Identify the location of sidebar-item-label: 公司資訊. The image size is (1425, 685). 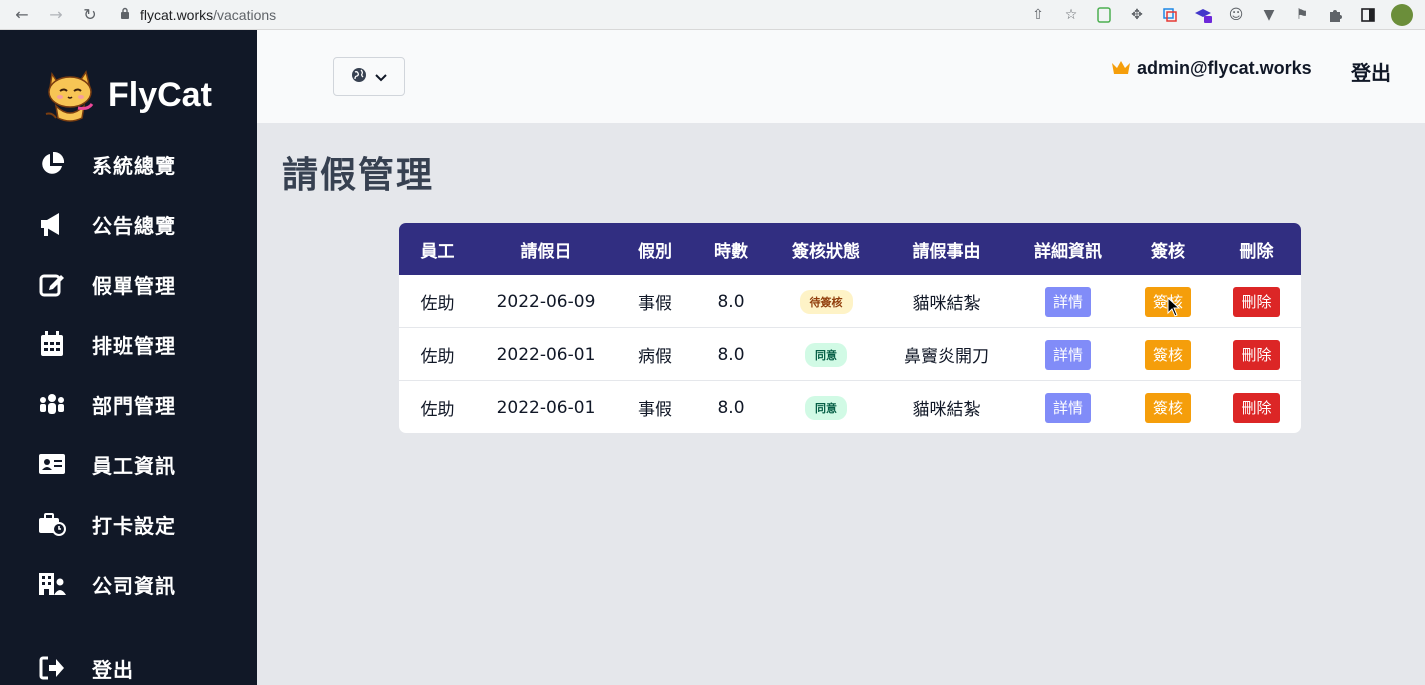
(134, 585).